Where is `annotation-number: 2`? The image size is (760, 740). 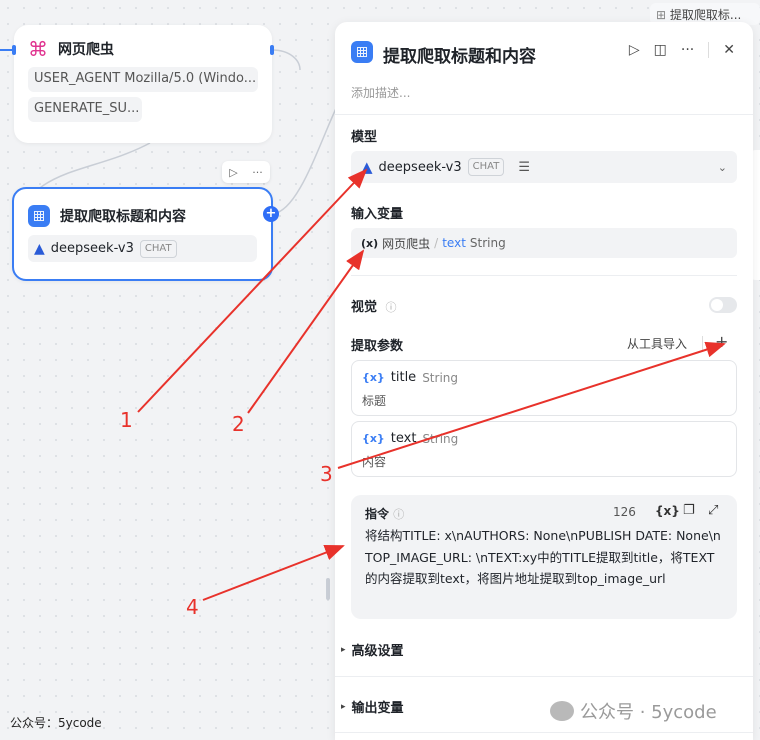 annotation-number: 2 is located at coordinates (238, 424).